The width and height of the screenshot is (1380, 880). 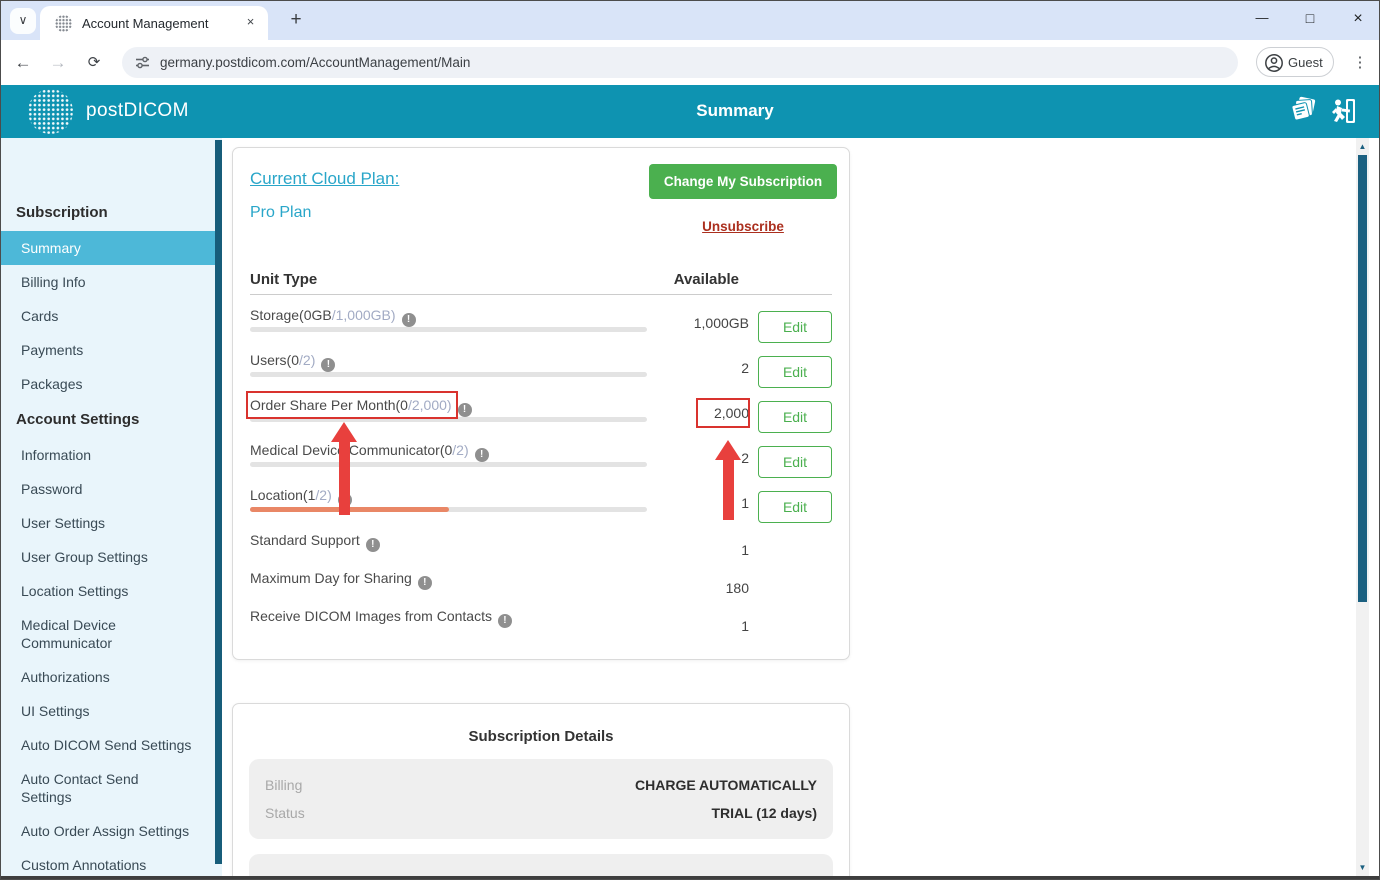 What do you see at coordinates (361, 407) in the screenshot?
I see `unit-label: Order Share Per Month(0/2,000)!` at bounding box center [361, 407].